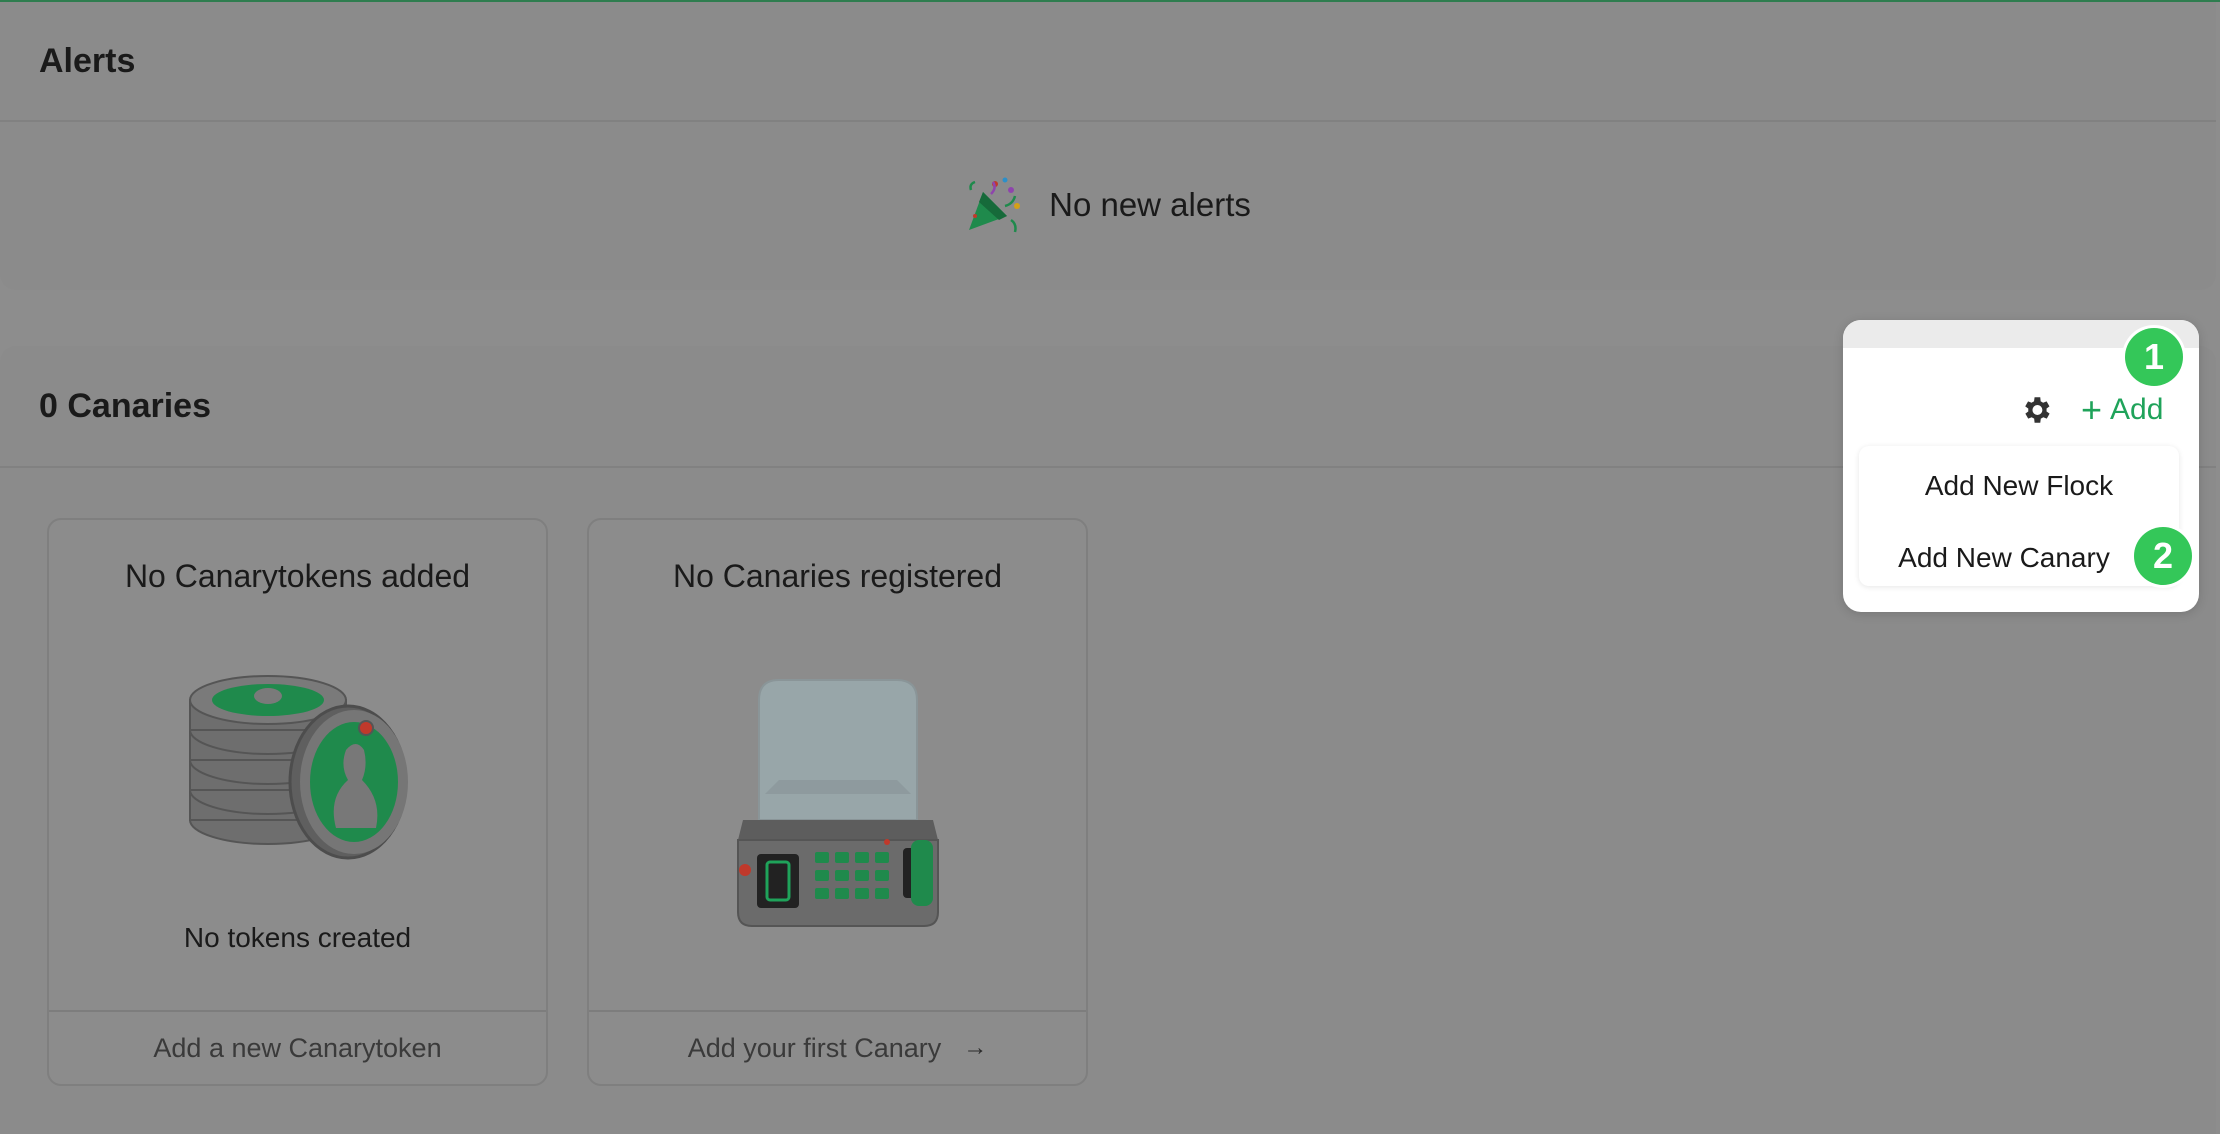 The image size is (2220, 1134). I want to click on canarytokens-illustration, so click(297, 770).